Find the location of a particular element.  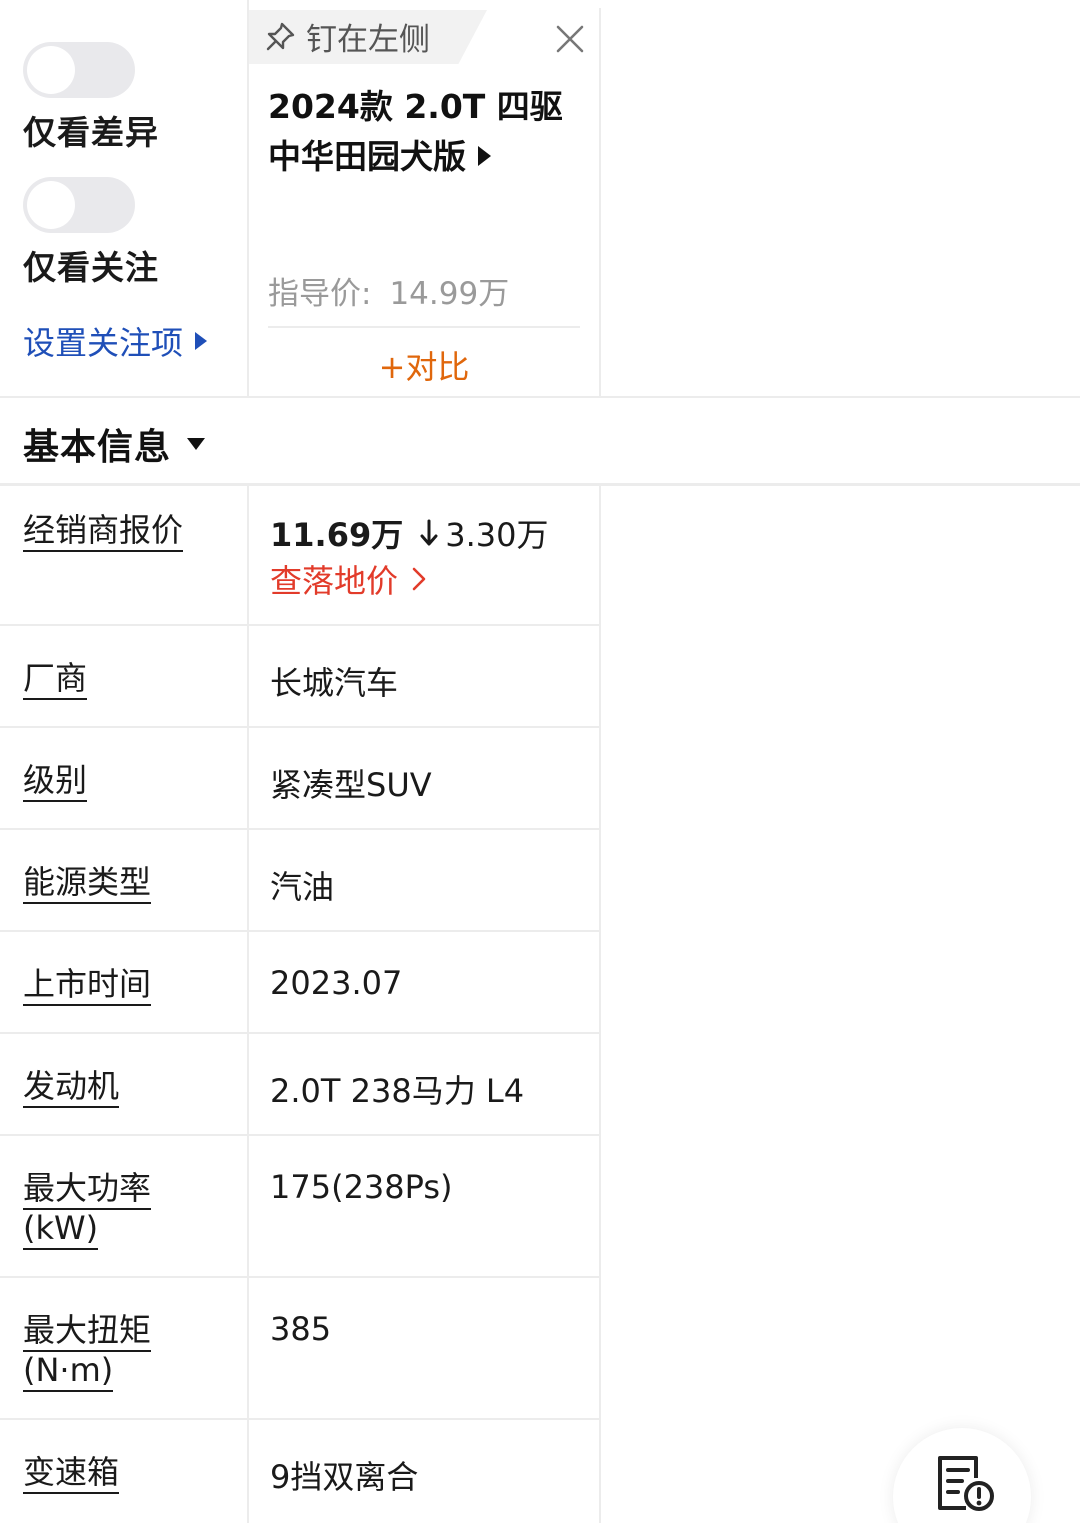

caret-down-icon is located at coordinates (196, 444).